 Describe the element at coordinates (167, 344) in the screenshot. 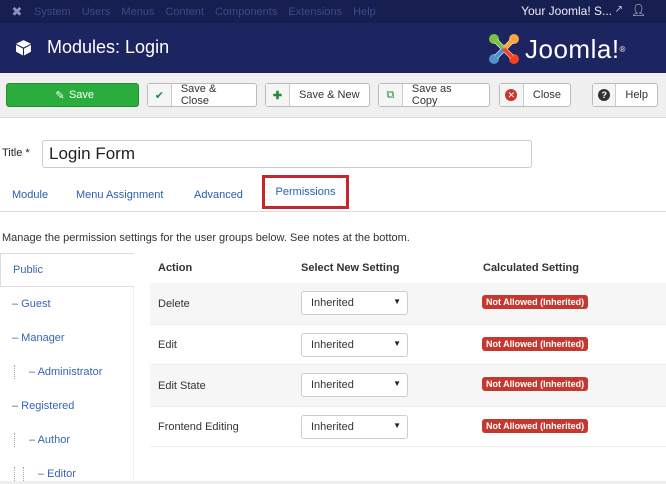

I see `action-label: Edit` at that location.